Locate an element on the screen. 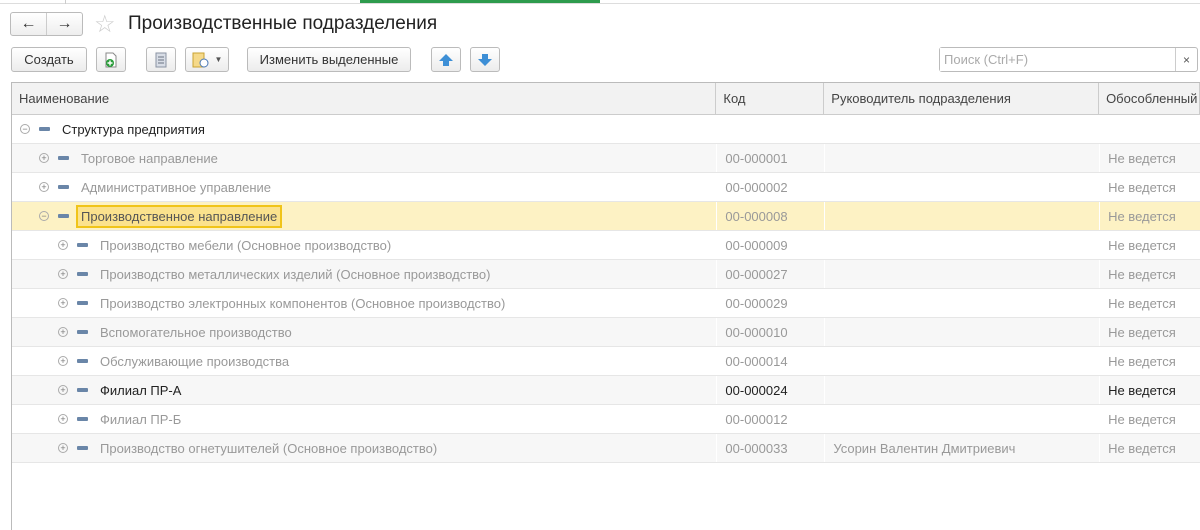 This screenshot has width=1200, height=530. list-mode-button is located at coordinates (161, 59).